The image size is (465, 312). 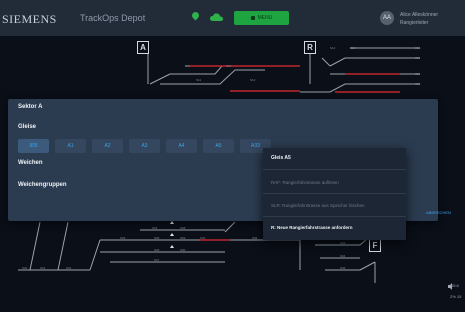 What do you see at coordinates (183, 228) in the screenshot?
I see `signal-label: S28` at bounding box center [183, 228].